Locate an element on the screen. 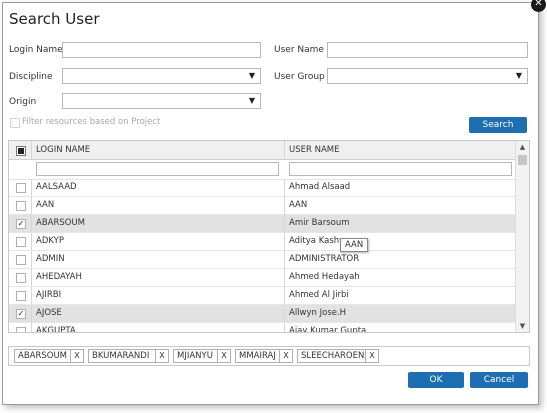 This screenshot has height=413, width=547. tag-item: MJIANYU X is located at coordinates (202, 356).